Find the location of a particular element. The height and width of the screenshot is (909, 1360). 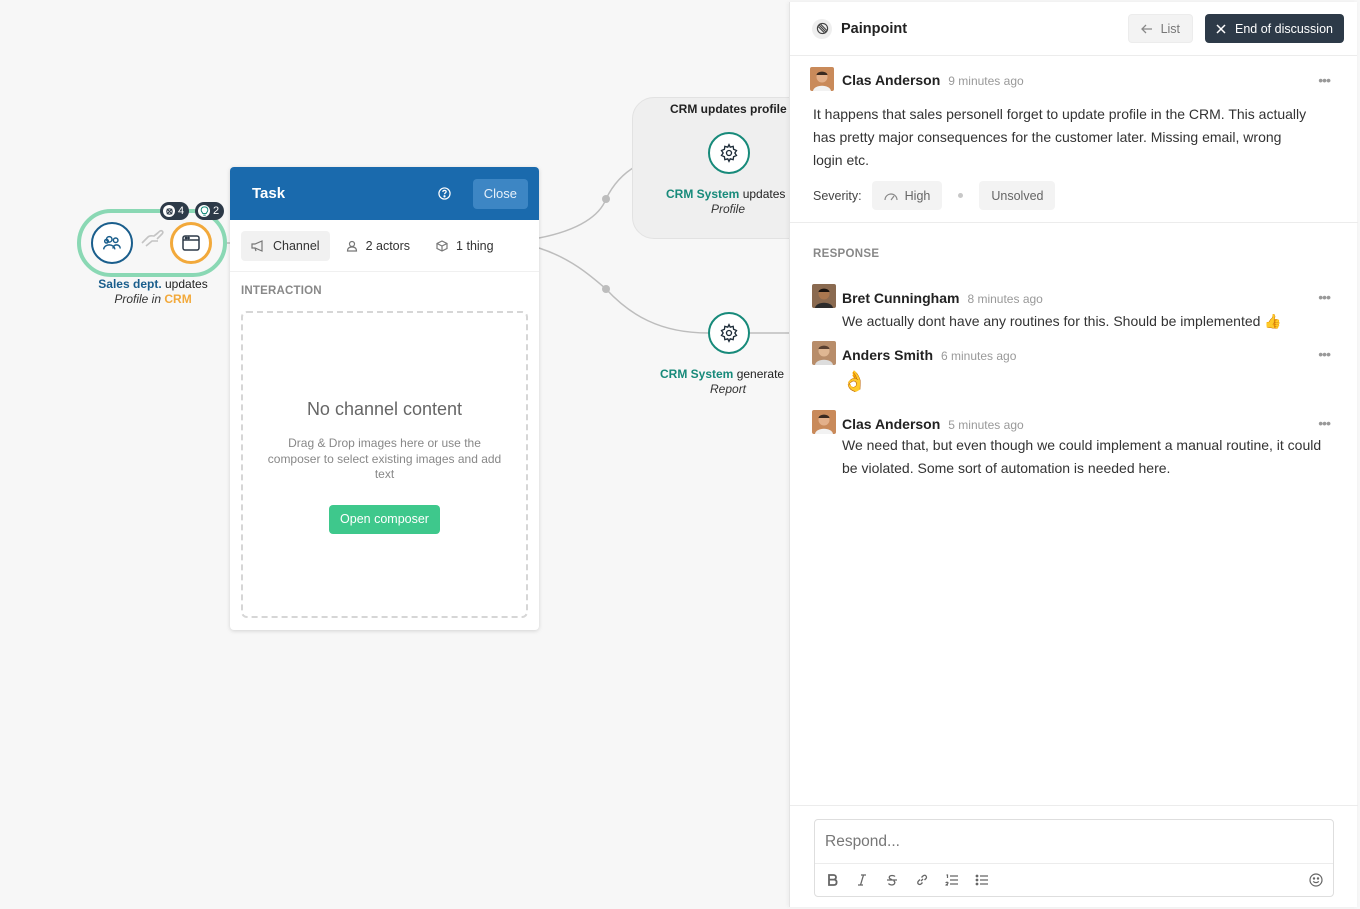

ordered-list-icon is located at coordinates (952, 880).